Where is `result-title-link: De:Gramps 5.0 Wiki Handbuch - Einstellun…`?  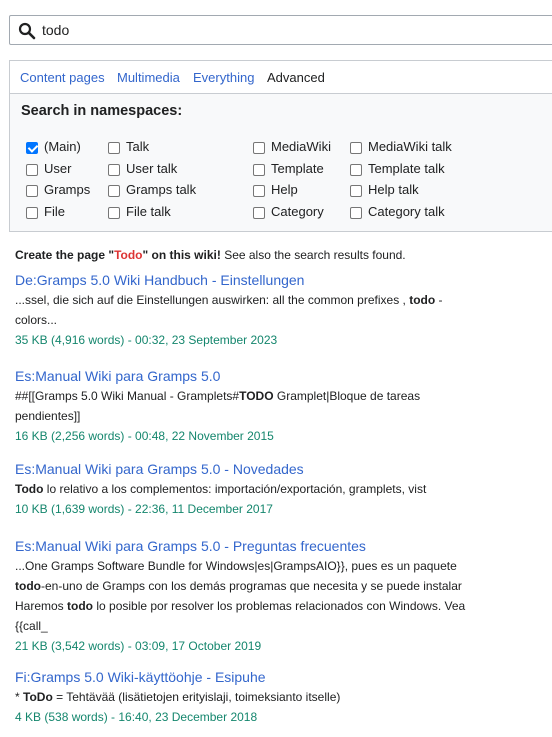
result-title-link: De:Gramps 5.0 Wiki Handbuch - Einstellun… is located at coordinates (229, 280).